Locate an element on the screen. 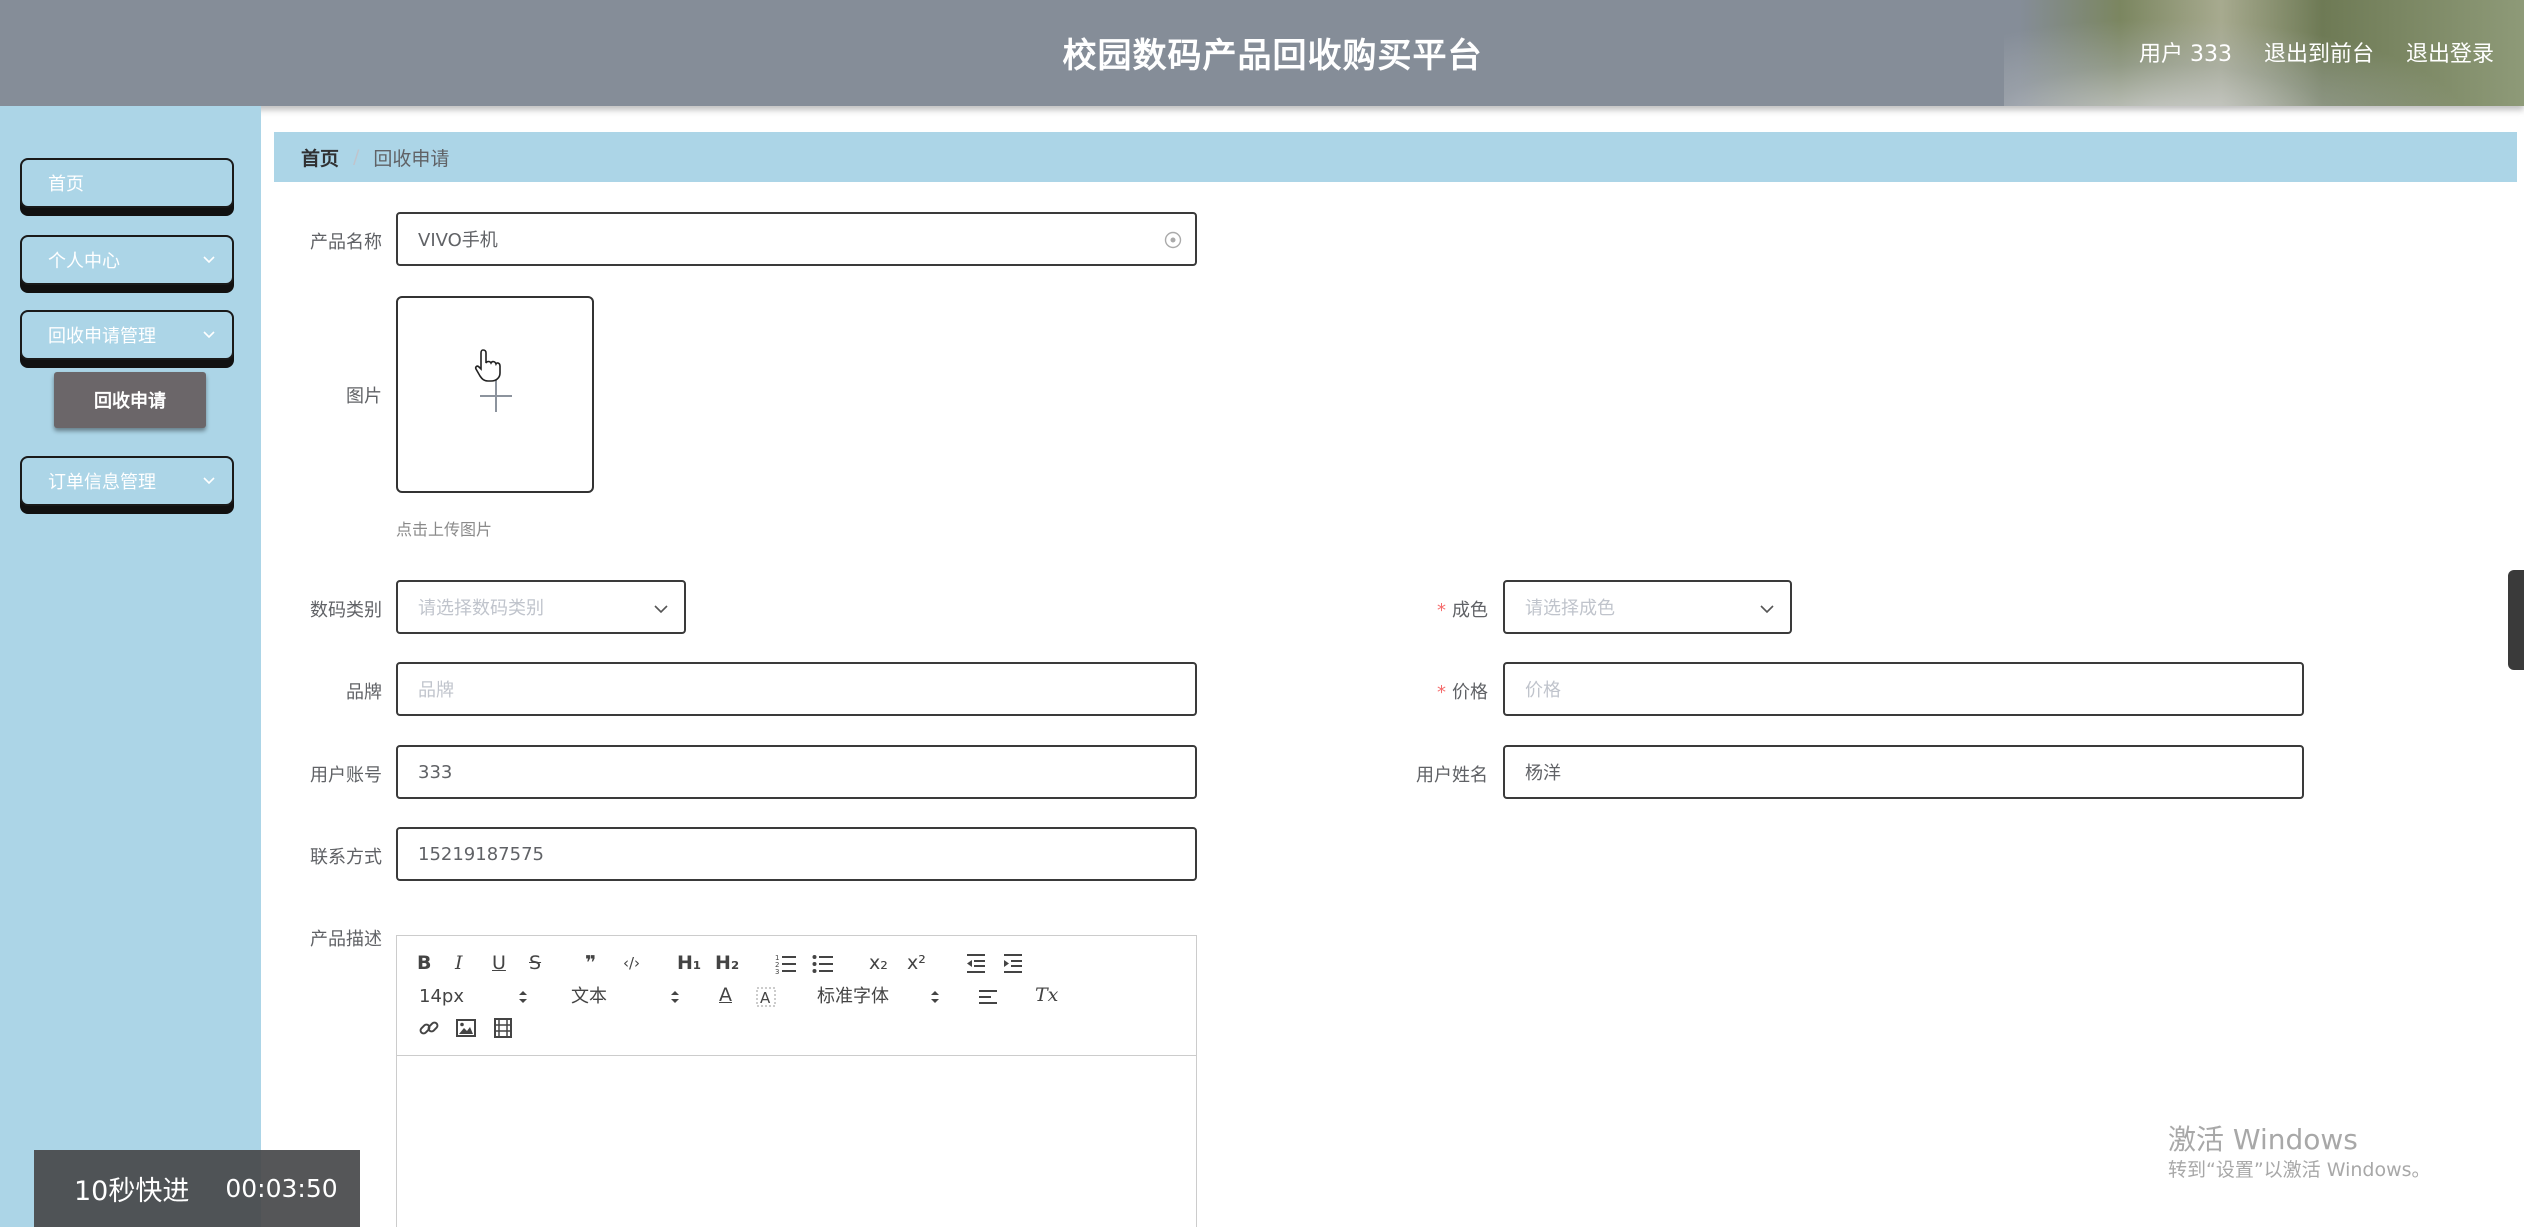 The height and width of the screenshot is (1227, 2524). video-time: 00:03:50 is located at coordinates (281, 1188).